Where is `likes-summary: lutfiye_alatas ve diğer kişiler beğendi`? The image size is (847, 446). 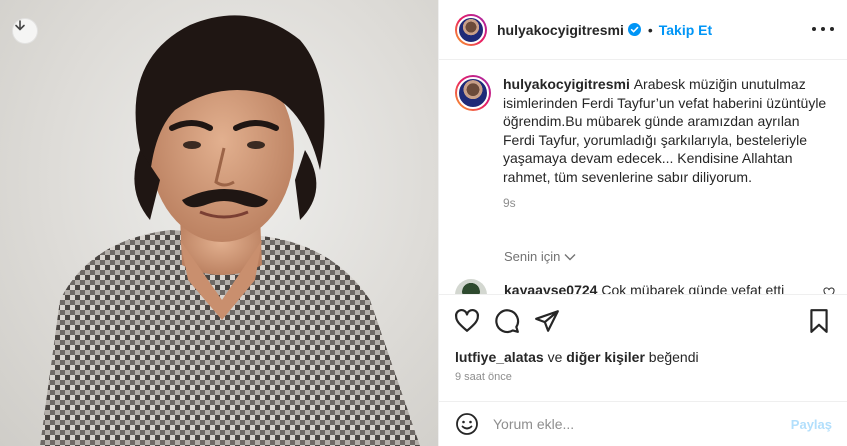
likes-summary: lutfiye_alatas ve diğer kişiler beğendi is located at coordinates (577, 357).